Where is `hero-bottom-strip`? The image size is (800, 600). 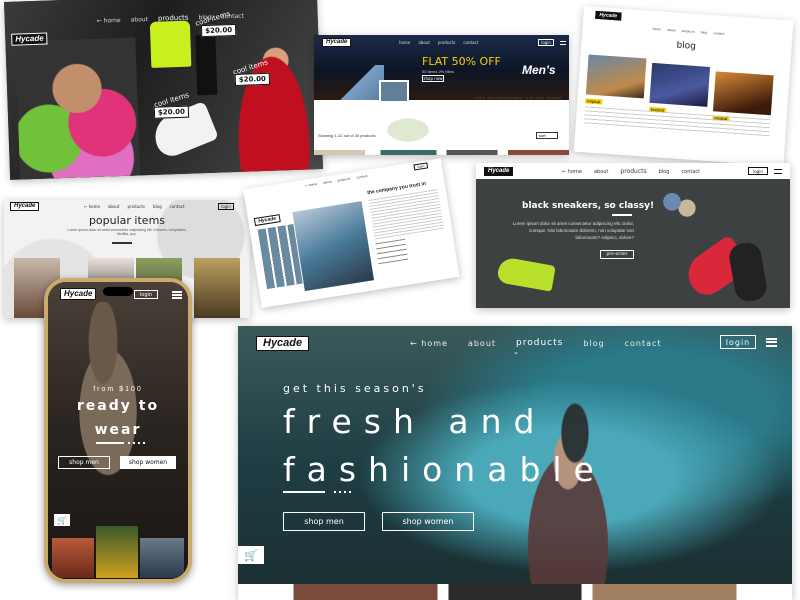
hero-bottom-strip is located at coordinates (515, 592).